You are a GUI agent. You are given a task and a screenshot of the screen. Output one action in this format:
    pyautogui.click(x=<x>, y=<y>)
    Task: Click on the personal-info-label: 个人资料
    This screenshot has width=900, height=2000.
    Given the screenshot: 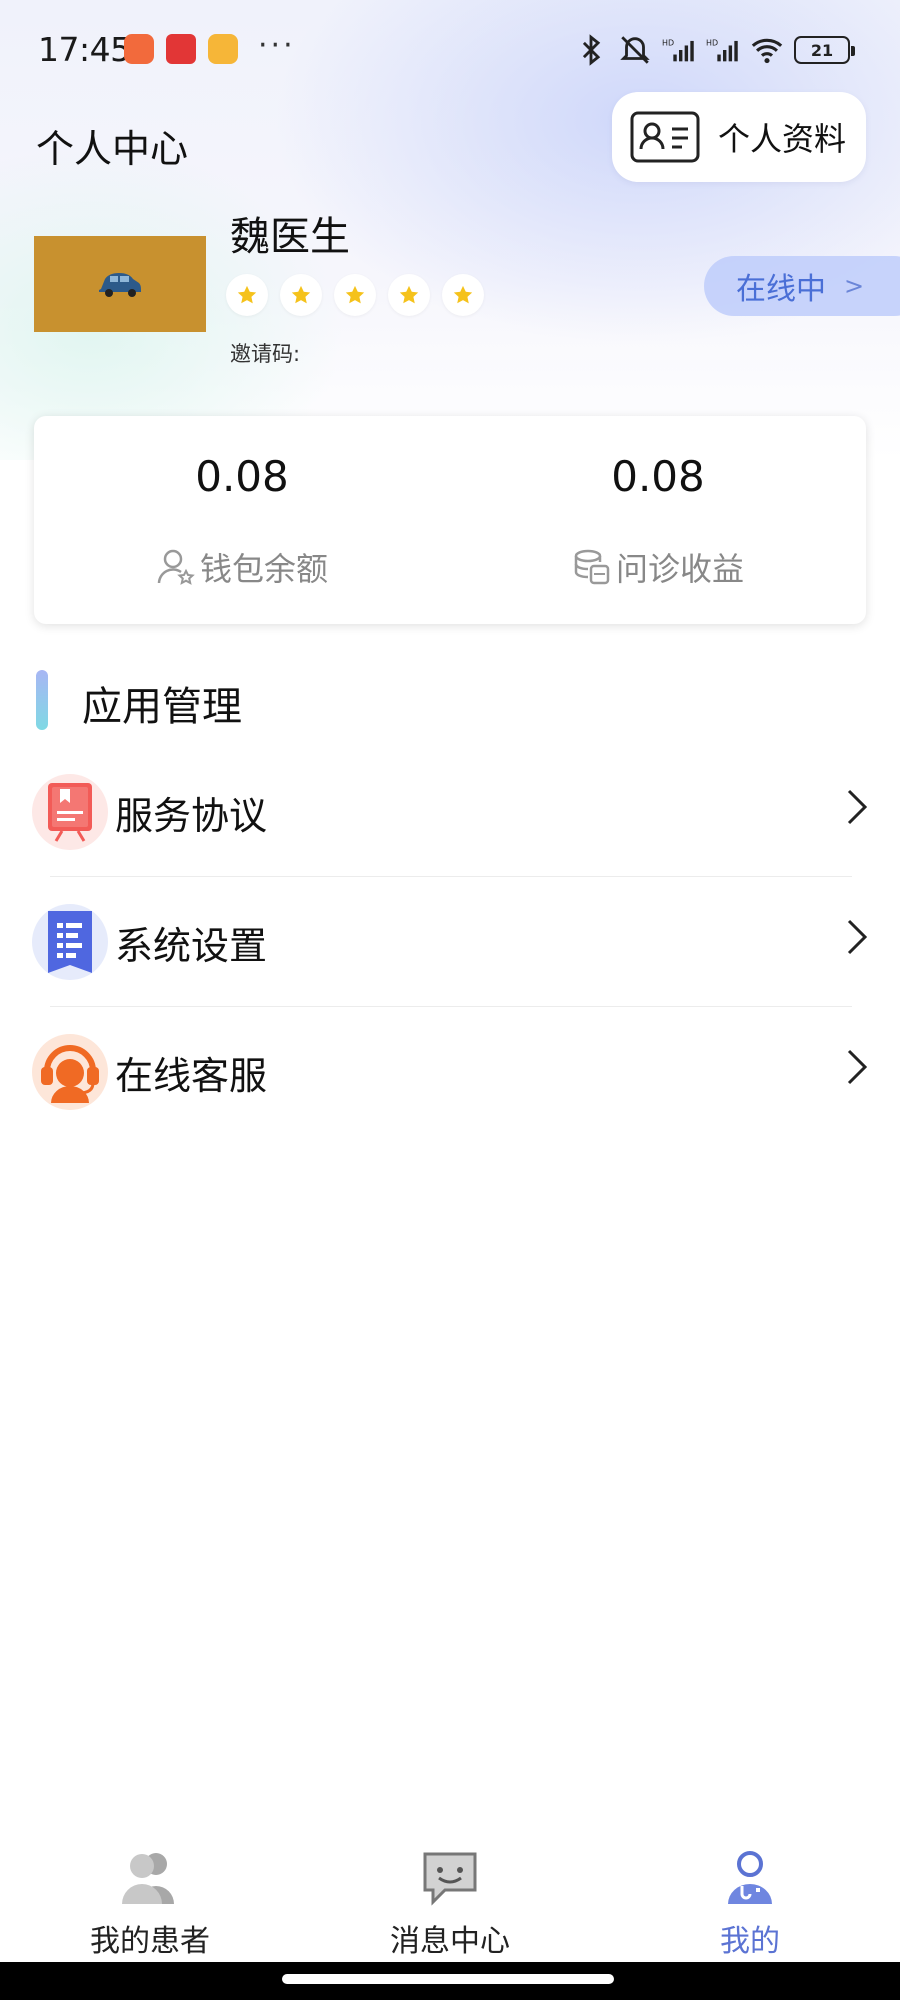 What is the action you would take?
    pyautogui.click(x=782, y=139)
    